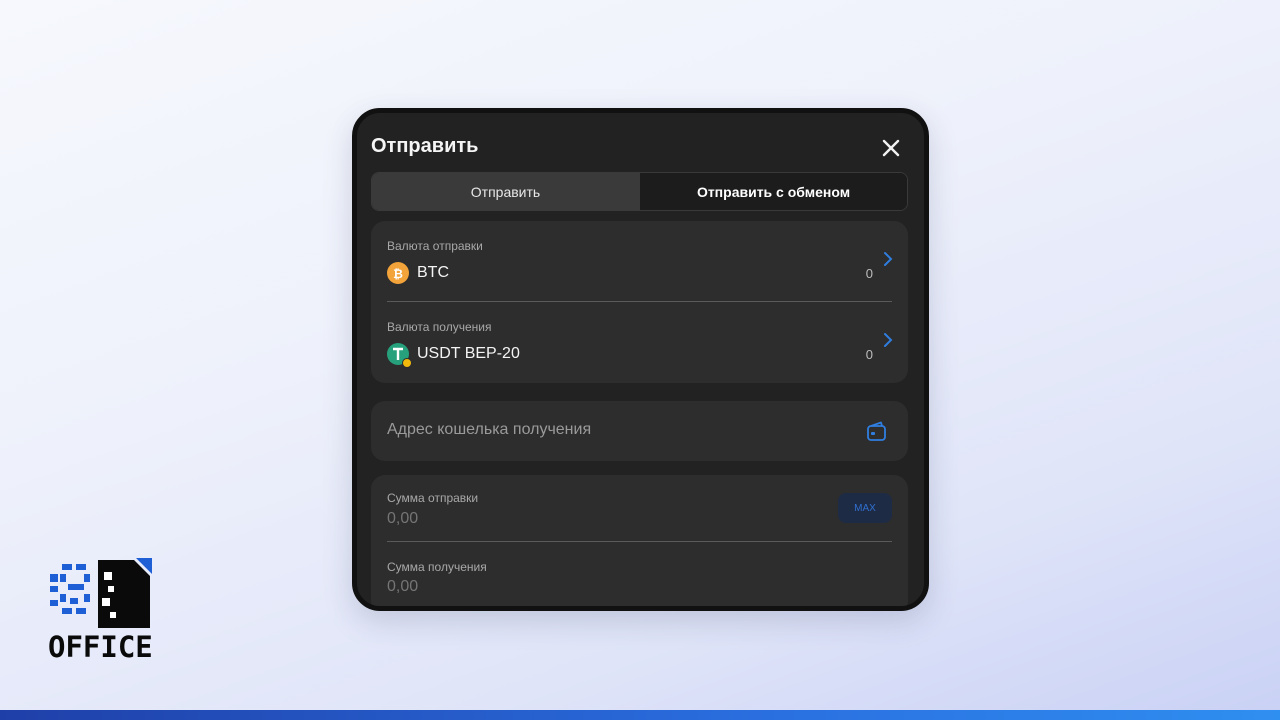 The image size is (1280, 720). What do you see at coordinates (640, 342) in the screenshot?
I see `receive-currency-selector: Валюта получения USDT BEP-20 0` at bounding box center [640, 342].